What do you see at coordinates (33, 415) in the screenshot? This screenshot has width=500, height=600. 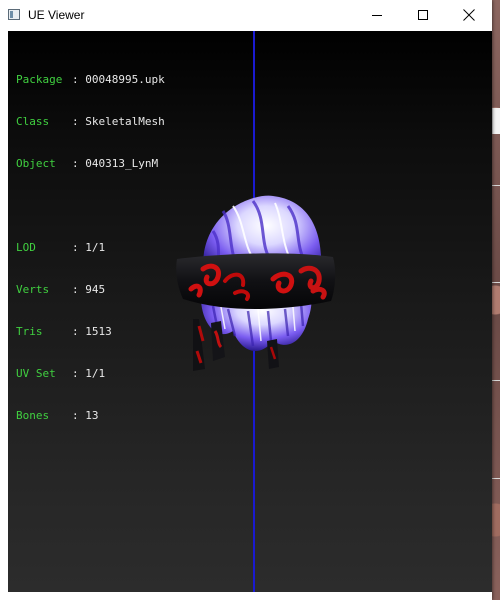 I see `info-label: Bones` at bounding box center [33, 415].